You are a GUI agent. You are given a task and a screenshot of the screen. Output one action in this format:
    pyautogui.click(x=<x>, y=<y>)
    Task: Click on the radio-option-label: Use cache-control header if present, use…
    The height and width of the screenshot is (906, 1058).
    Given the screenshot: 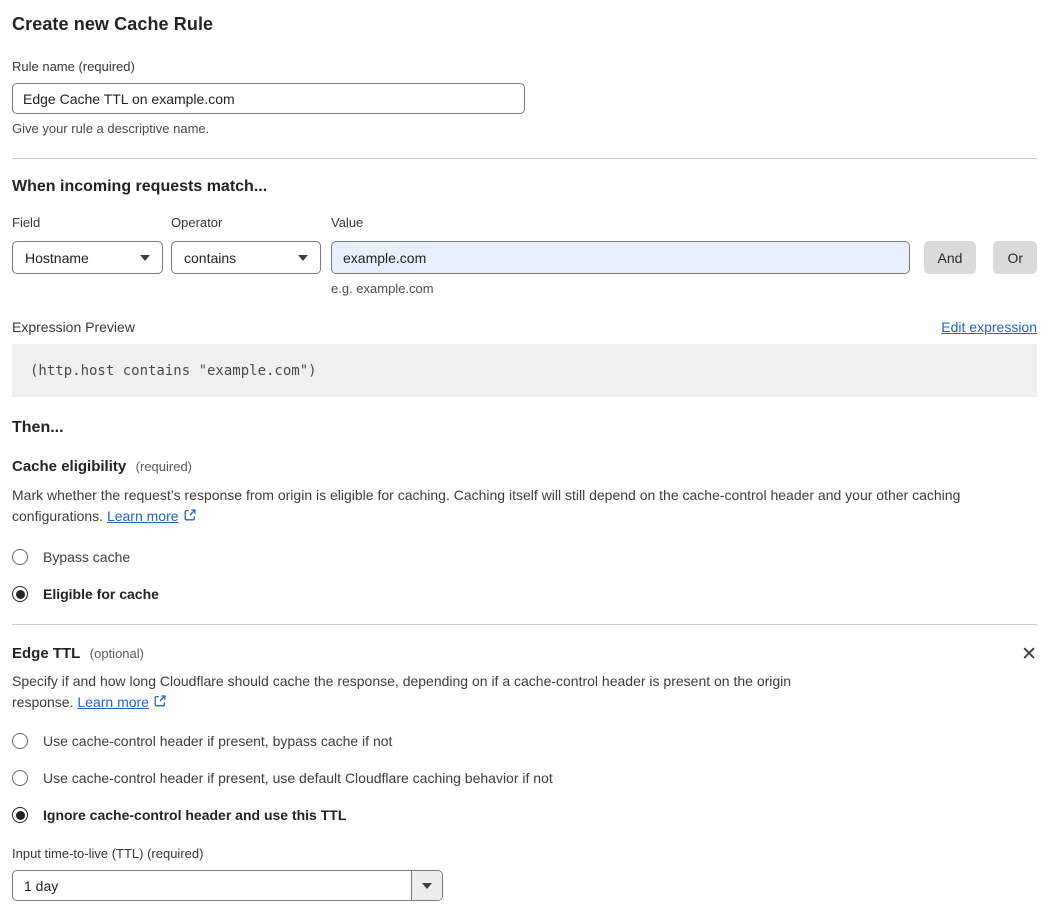 What is the action you would take?
    pyautogui.click(x=298, y=778)
    